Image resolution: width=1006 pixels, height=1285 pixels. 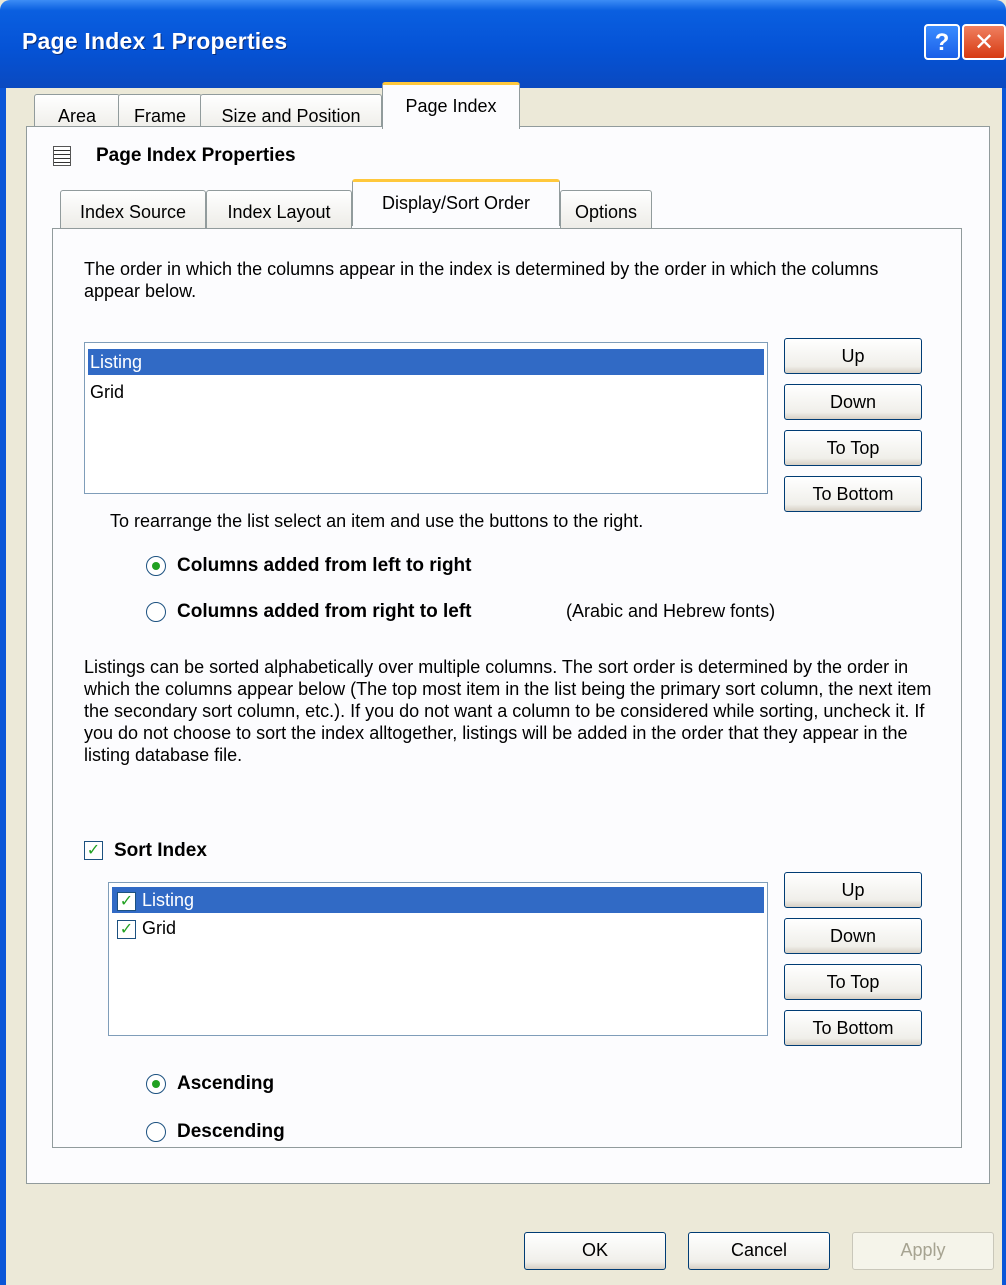 I want to click on radio-descending-label: Descending, so click(x=231, y=1132).